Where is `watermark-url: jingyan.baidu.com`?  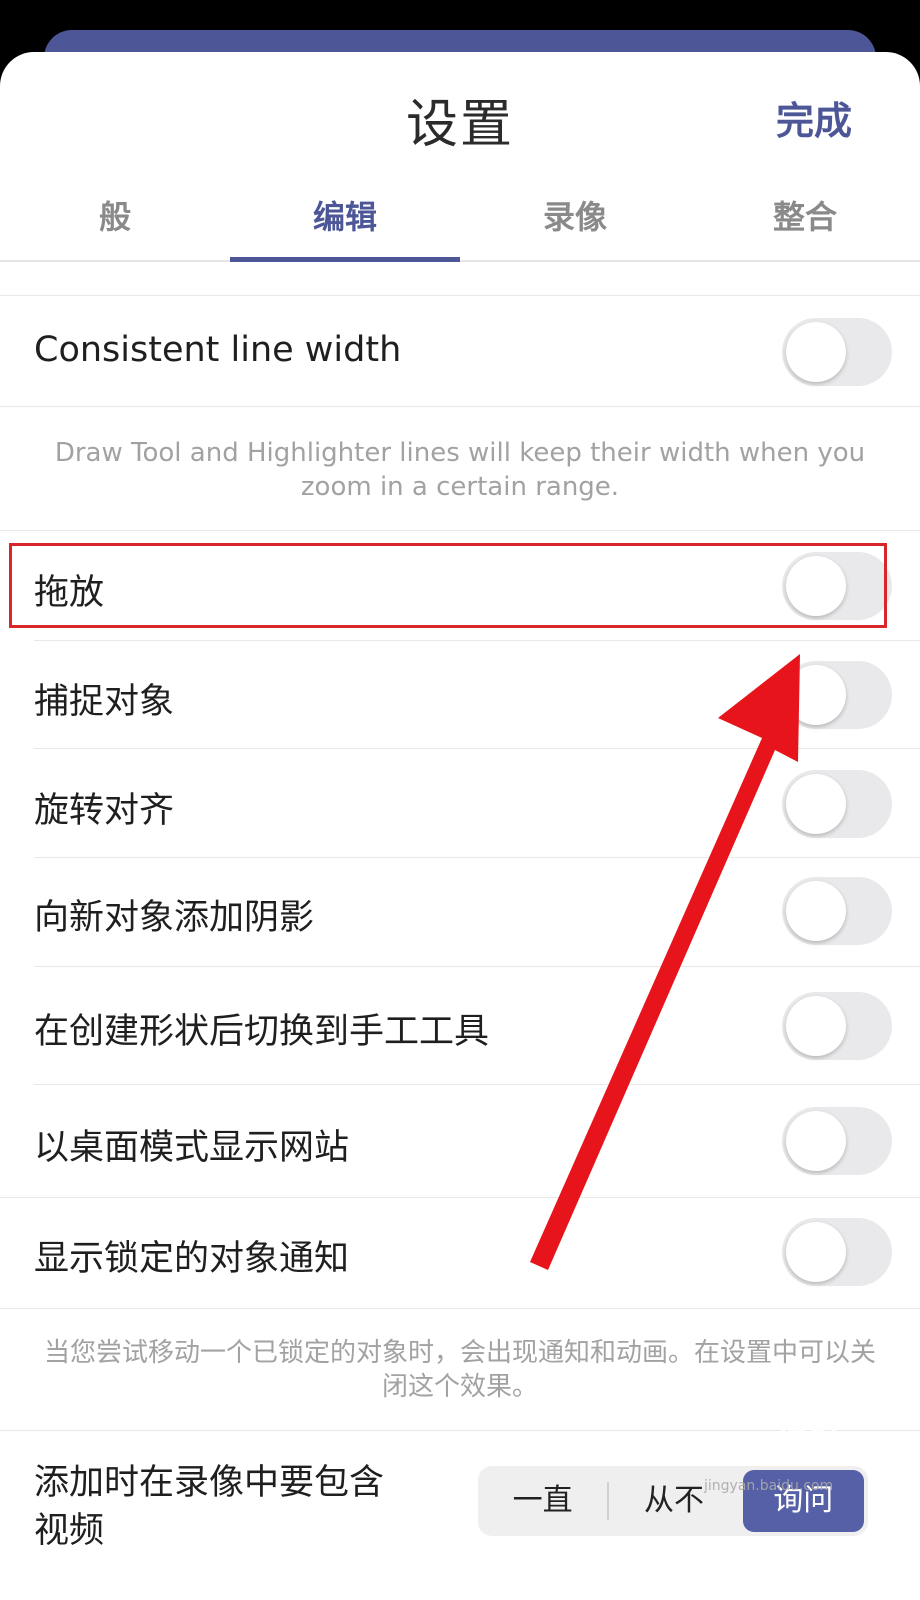 watermark-url: jingyan.baidu.com is located at coordinates (769, 1486).